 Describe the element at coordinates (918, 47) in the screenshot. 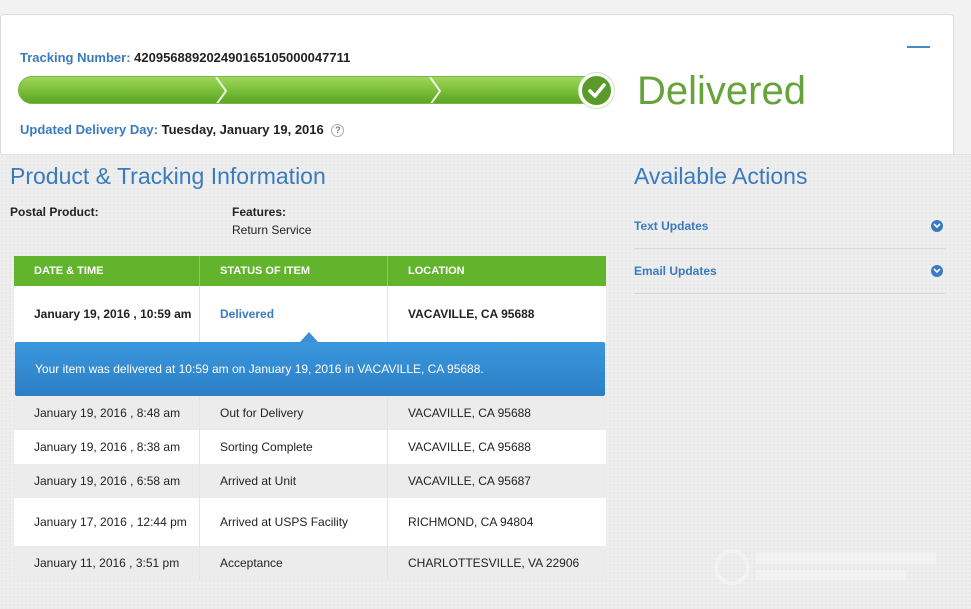

I see `collapse-icon` at that location.